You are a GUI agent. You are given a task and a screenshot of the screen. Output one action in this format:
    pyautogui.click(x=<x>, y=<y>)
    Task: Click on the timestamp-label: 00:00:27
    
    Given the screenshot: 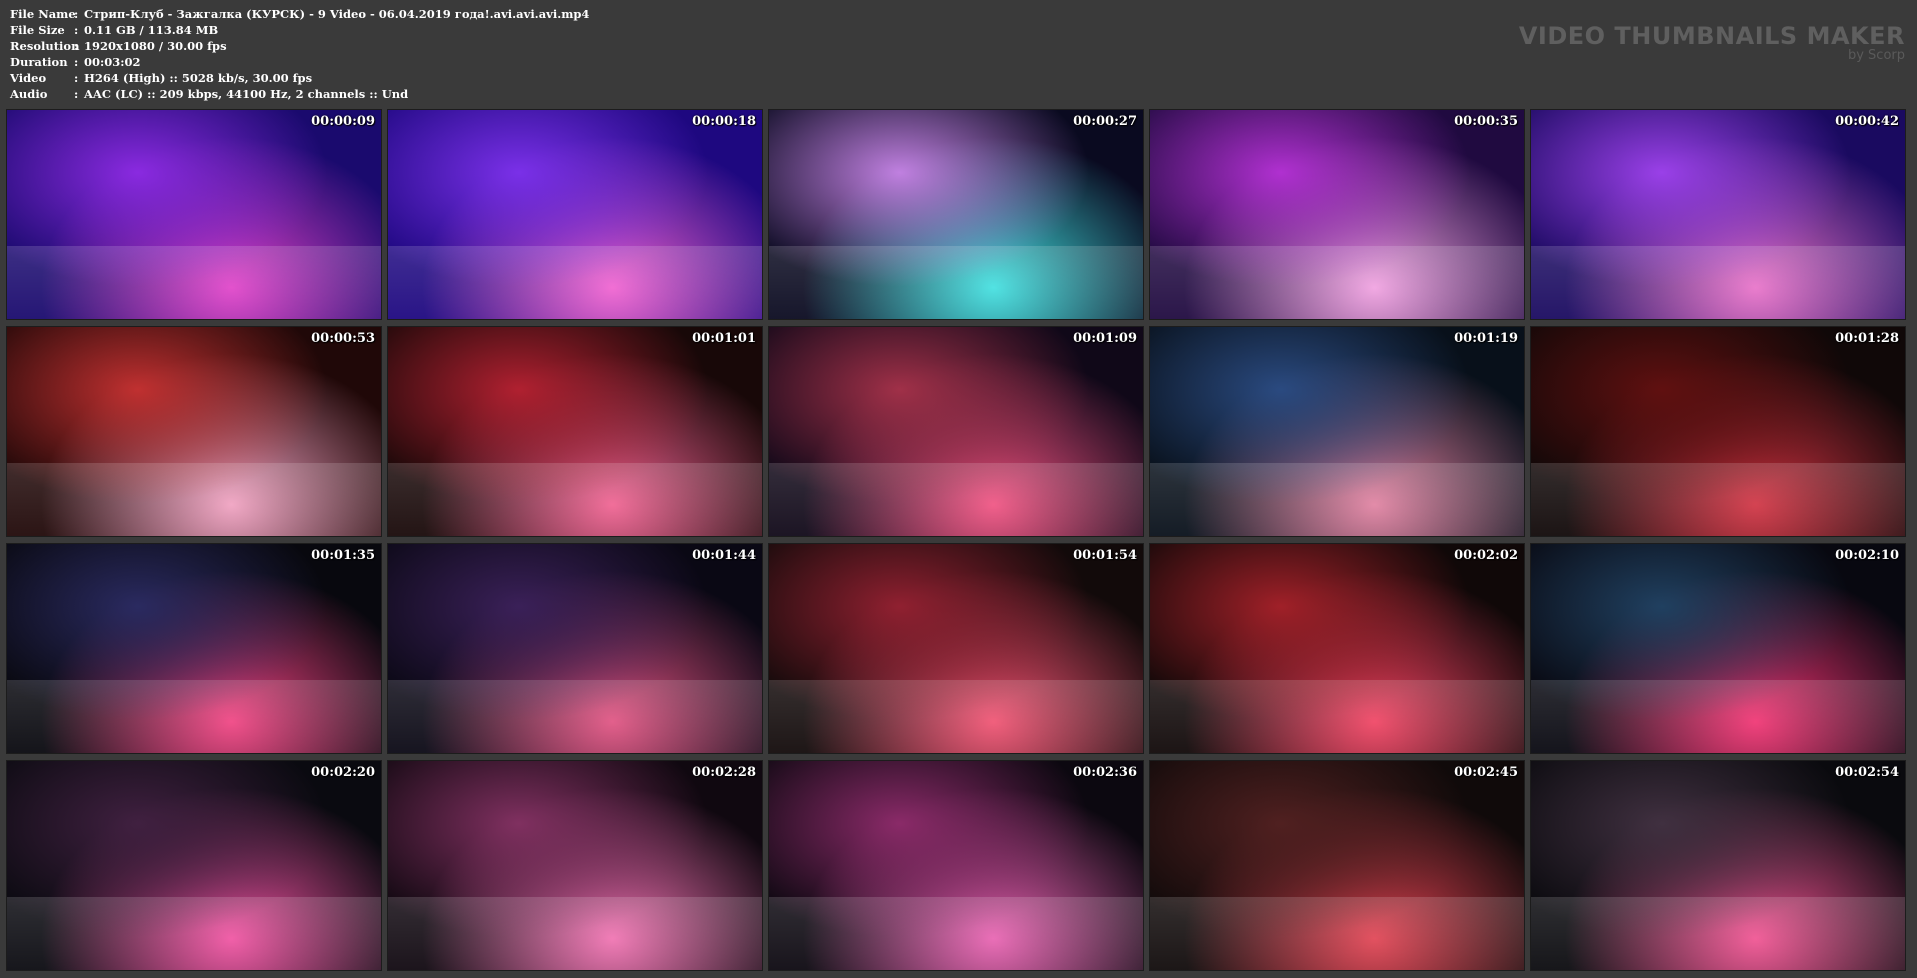 What is the action you would take?
    pyautogui.click(x=1105, y=121)
    